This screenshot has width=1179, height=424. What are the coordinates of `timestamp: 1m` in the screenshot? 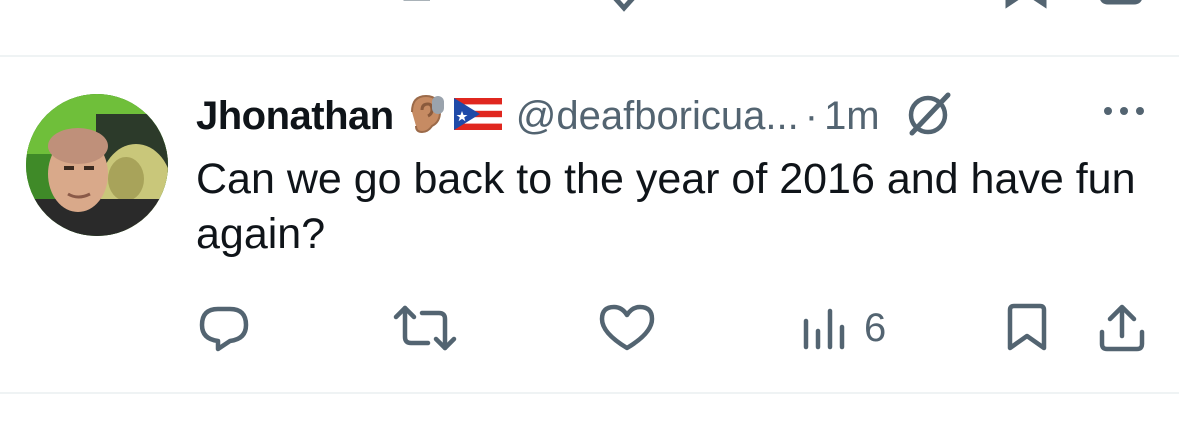 It's located at (852, 116).